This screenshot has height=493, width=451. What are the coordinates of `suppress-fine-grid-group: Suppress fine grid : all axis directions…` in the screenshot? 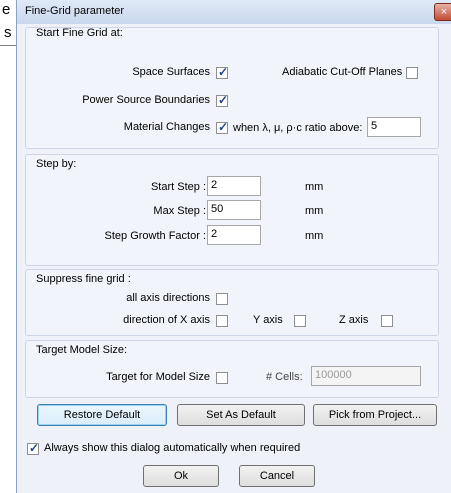 It's located at (232, 302).